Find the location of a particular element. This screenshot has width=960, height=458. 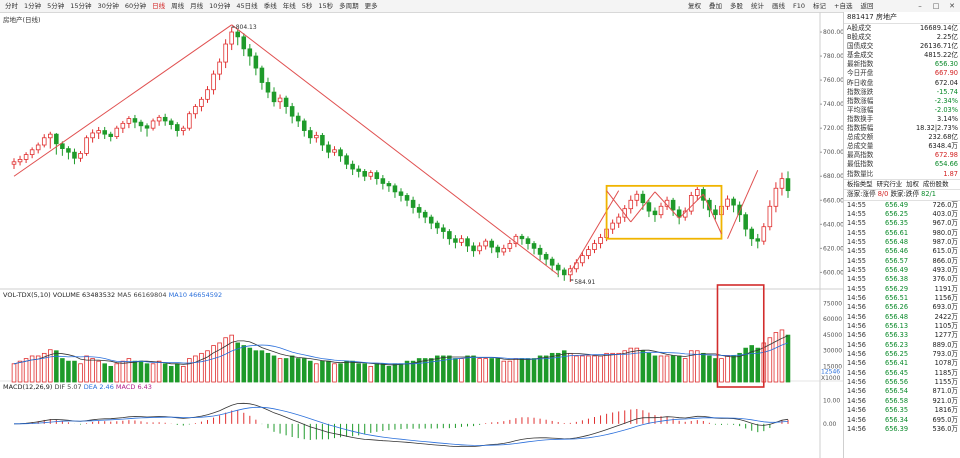

sector-item: 成份股数 is located at coordinates (936, 185).